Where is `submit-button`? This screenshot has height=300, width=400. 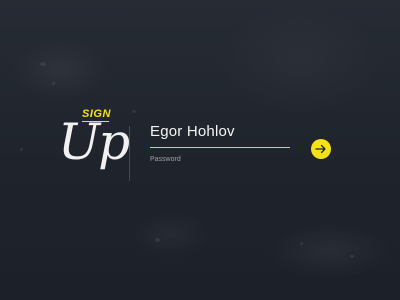 submit-button is located at coordinates (321, 149).